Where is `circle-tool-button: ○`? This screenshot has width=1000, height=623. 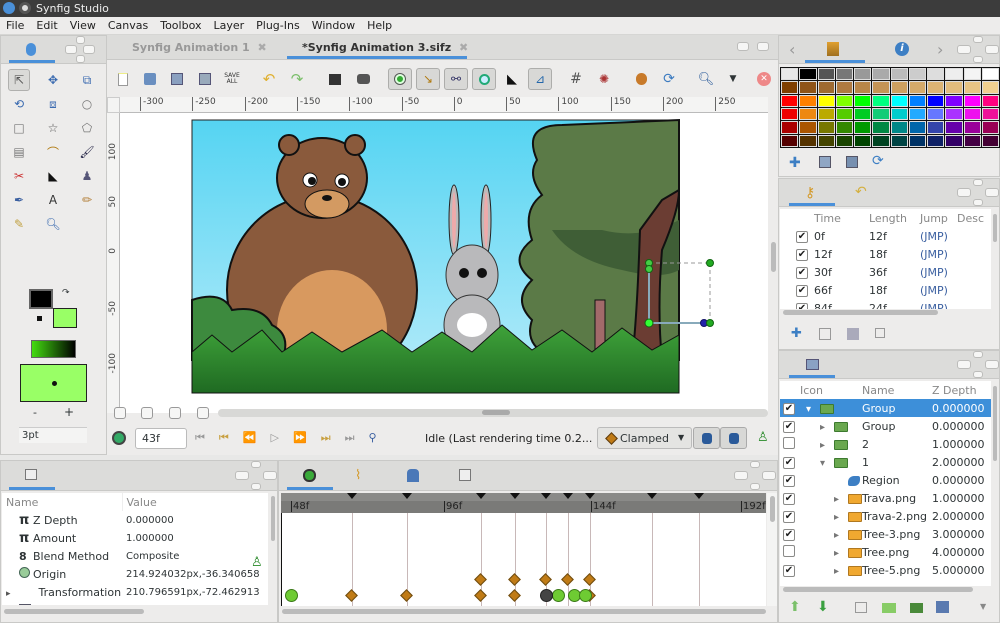
circle-tool-button: ○ is located at coordinates (87, 104).